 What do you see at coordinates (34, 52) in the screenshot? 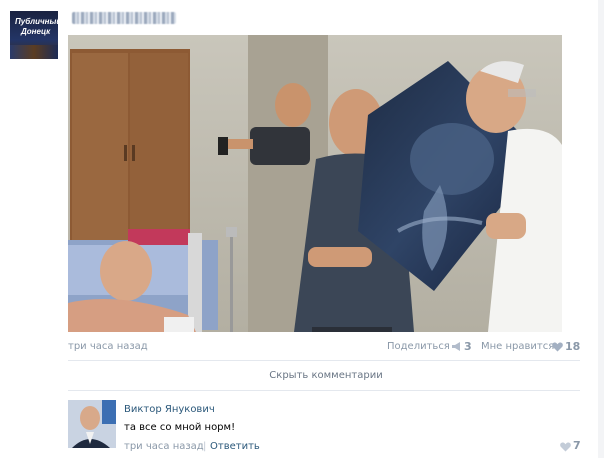
I see `city-skyline-image` at bounding box center [34, 52].